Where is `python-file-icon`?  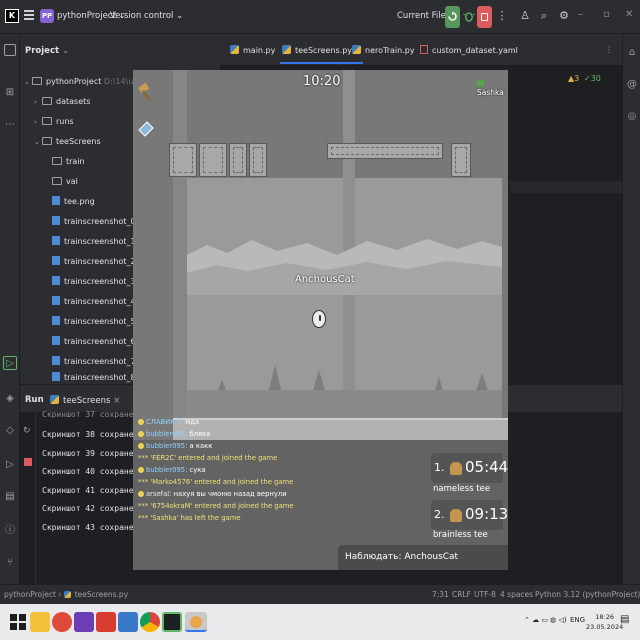
python-file-icon is located at coordinates (356, 49).